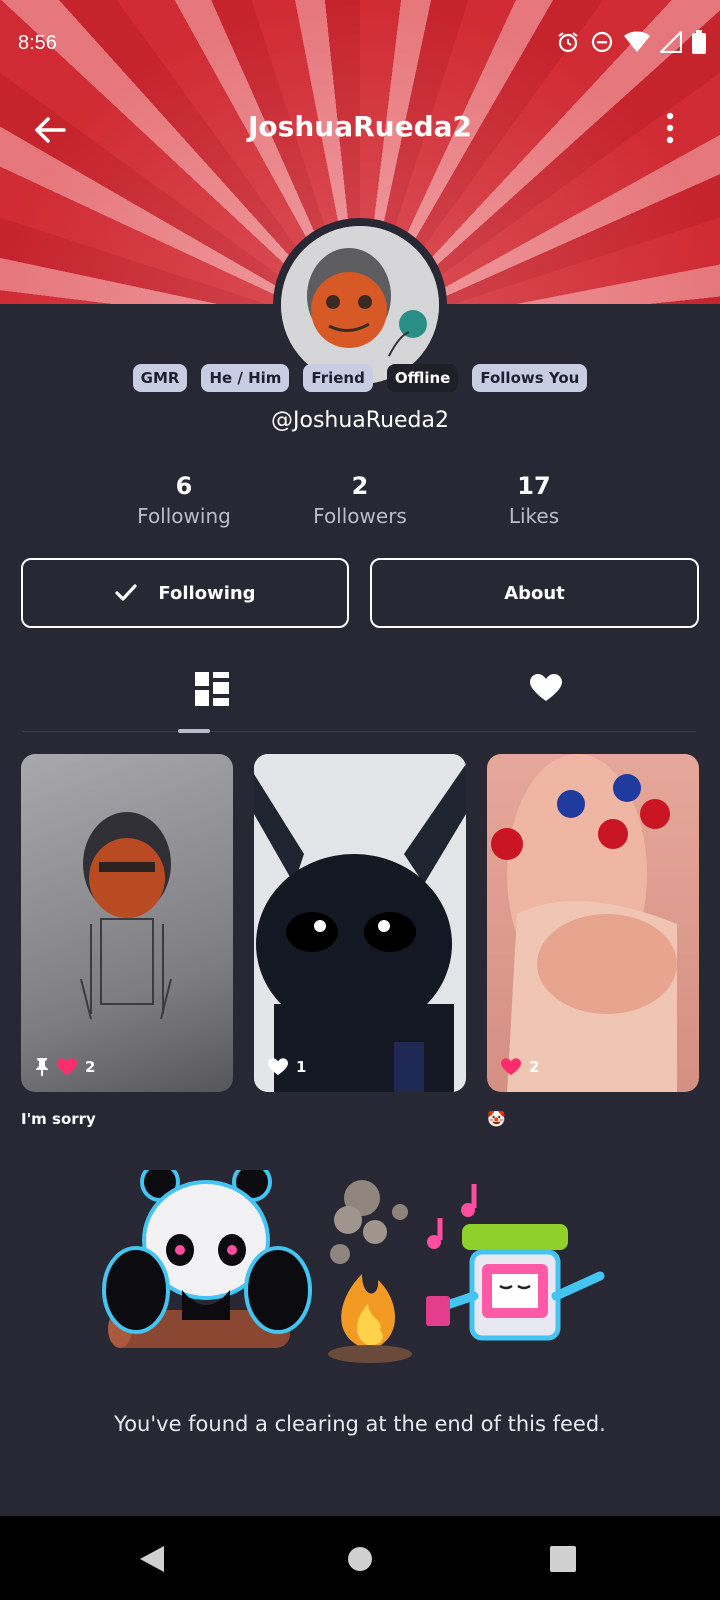 This screenshot has width=720, height=1600. I want to click on stat-followers: 2 Followers, so click(360, 500).